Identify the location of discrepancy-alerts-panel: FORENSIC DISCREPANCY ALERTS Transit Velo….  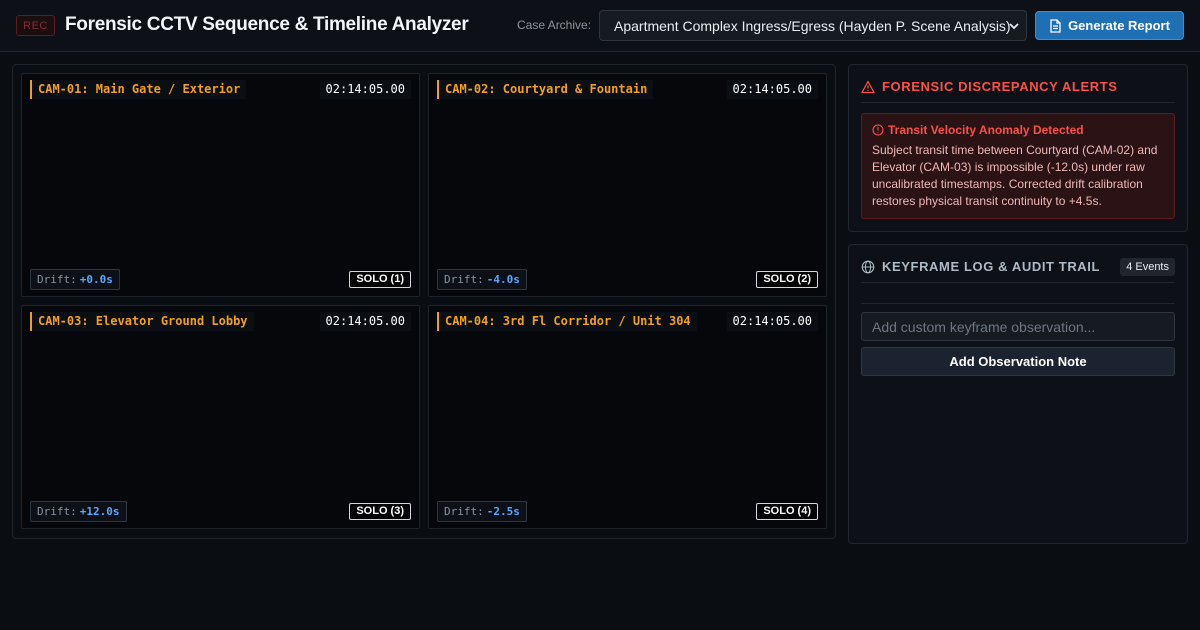
(1018, 148).